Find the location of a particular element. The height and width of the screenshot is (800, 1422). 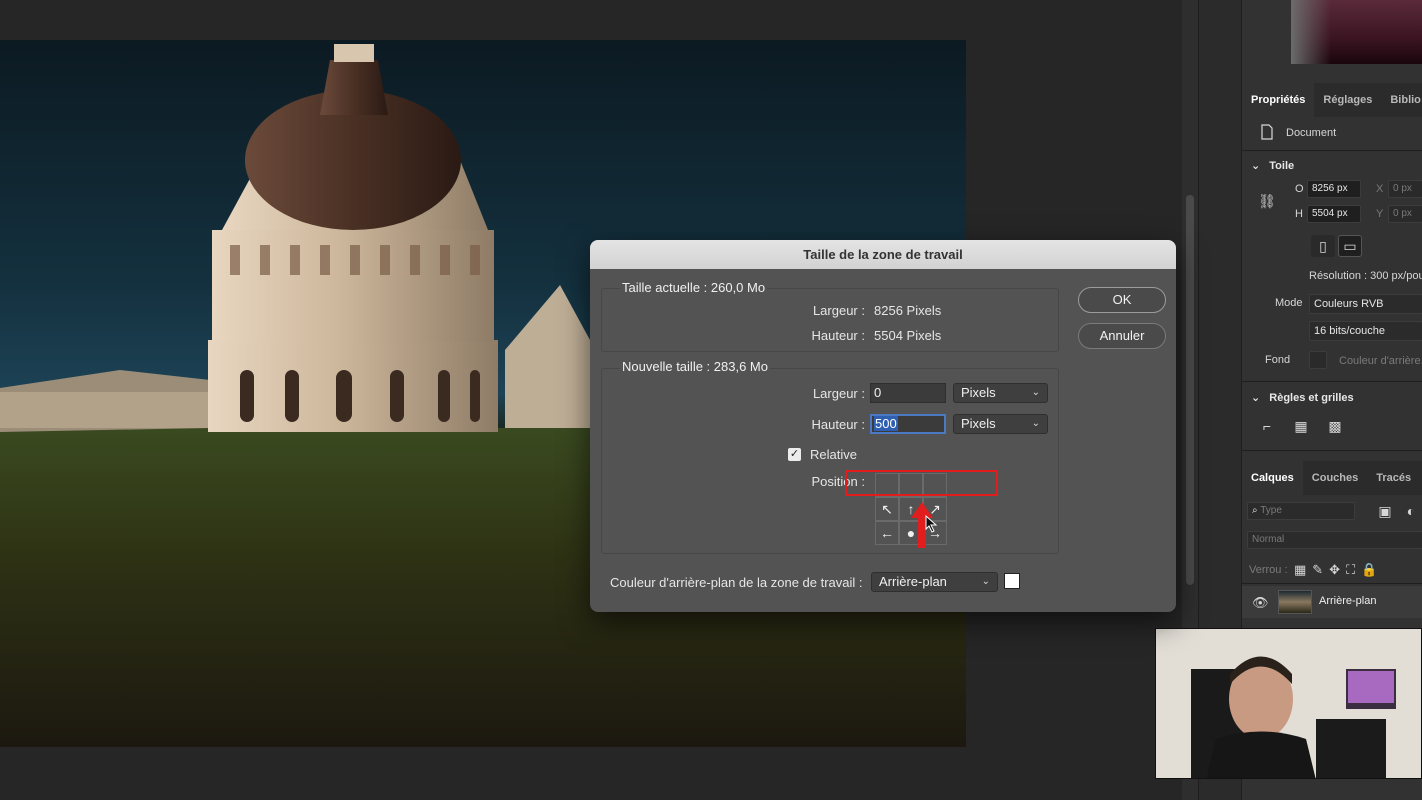

link-icon: ⛓ is located at coordinates (1267, 201).